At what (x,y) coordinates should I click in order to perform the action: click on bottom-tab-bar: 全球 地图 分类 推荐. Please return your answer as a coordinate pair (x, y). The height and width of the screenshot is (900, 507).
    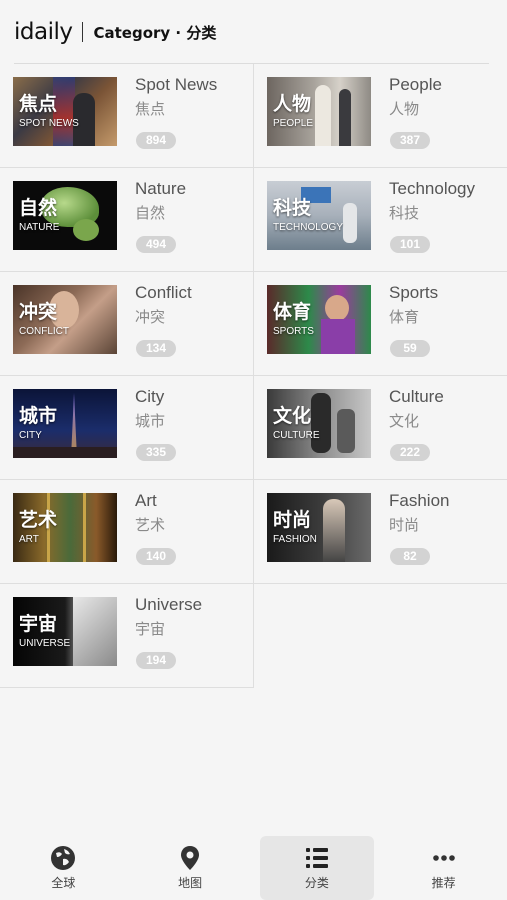
    Looking at the image, I should click on (253, 868).